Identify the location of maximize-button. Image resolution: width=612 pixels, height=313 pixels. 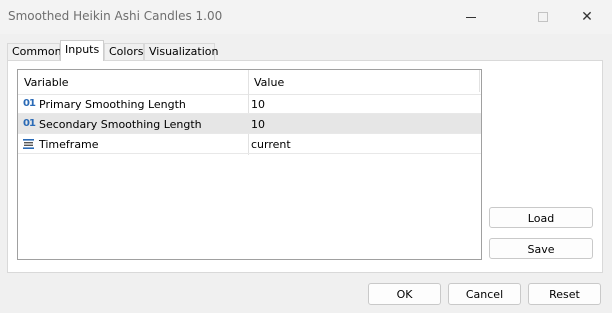
(543, 17).